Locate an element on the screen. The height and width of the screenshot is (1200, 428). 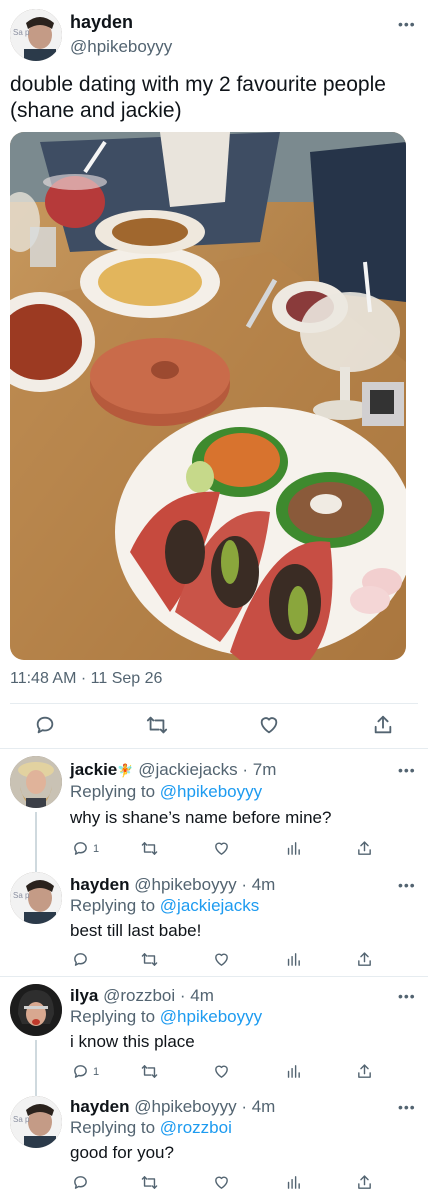
reply-header: hayden @hpikeboyyy · 4m is located at coordinates (172, 885).